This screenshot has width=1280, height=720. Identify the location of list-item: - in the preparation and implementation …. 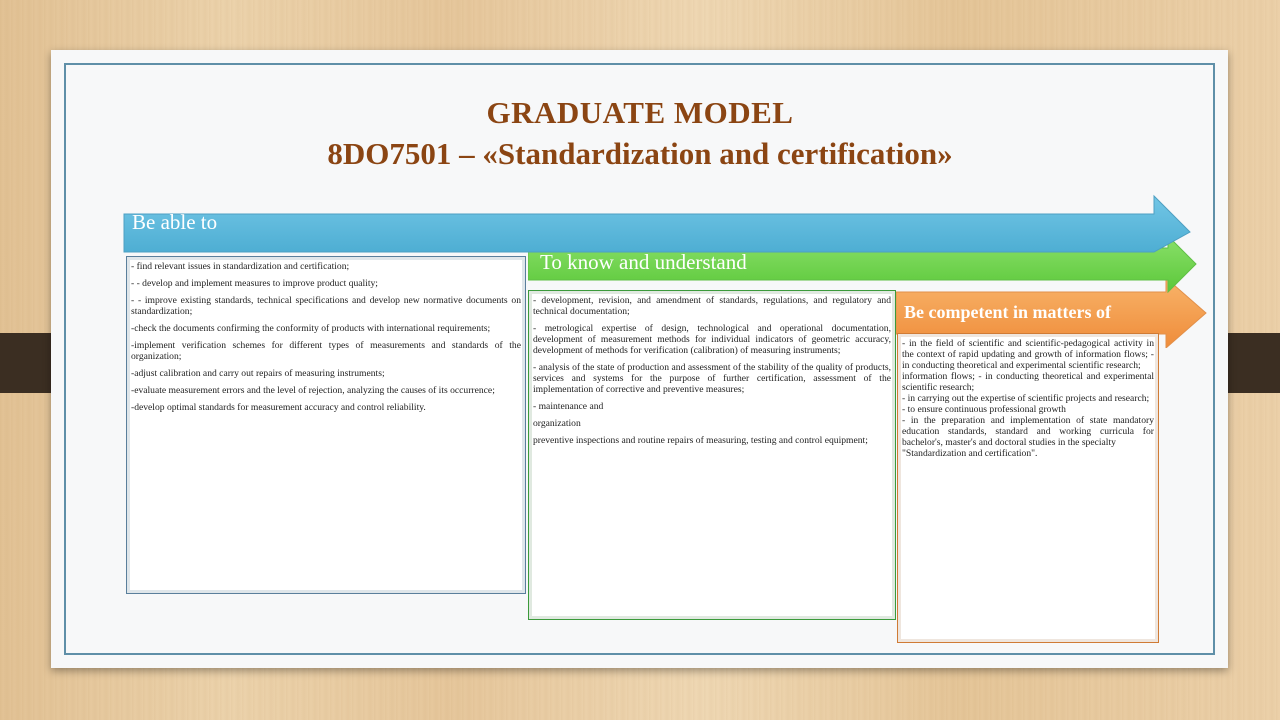
(1028, 431).